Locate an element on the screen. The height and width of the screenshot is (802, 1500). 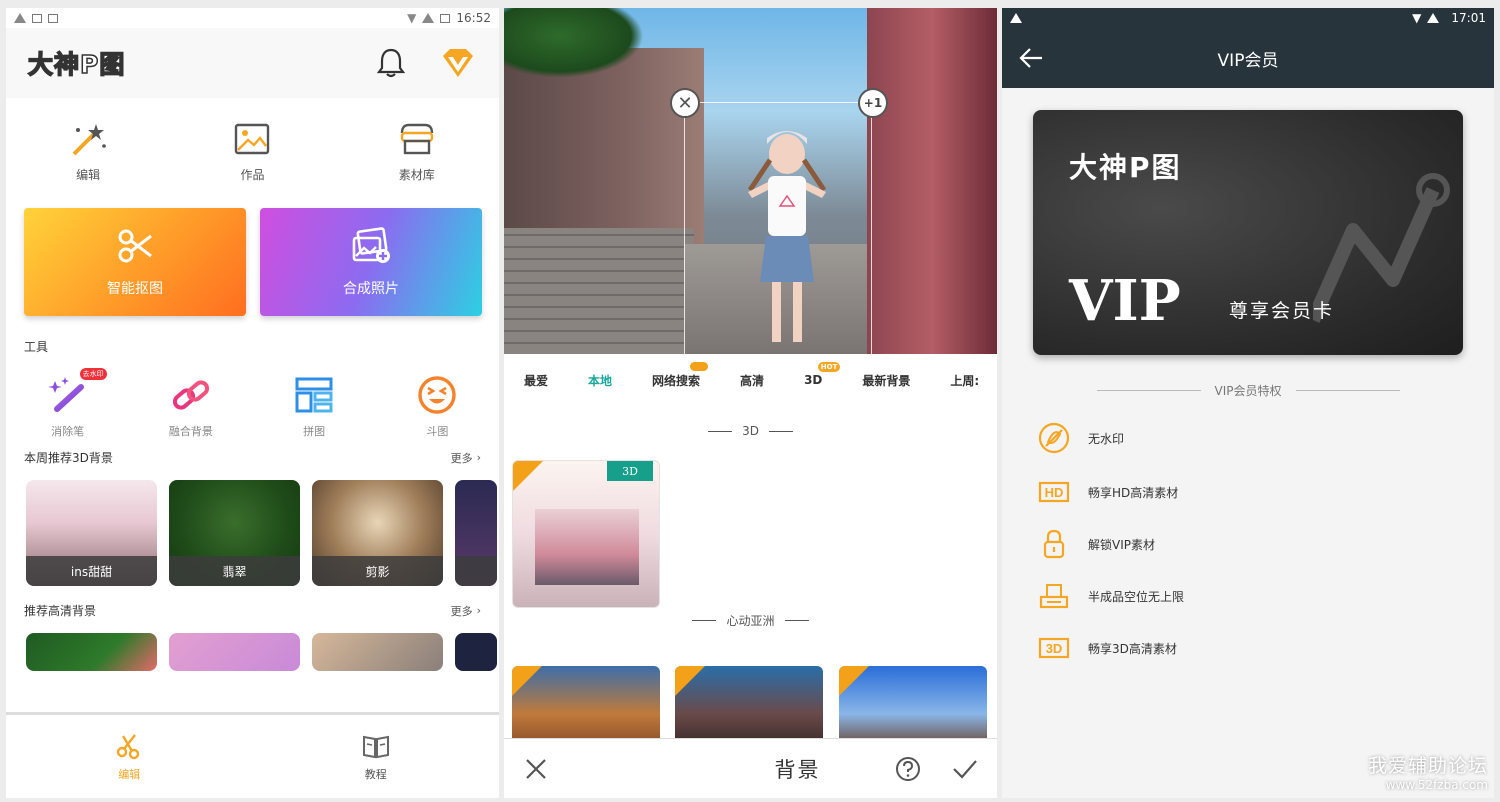
weekly-3d-title: 本周推荐3D背景 is located at coordinates (68, 458).